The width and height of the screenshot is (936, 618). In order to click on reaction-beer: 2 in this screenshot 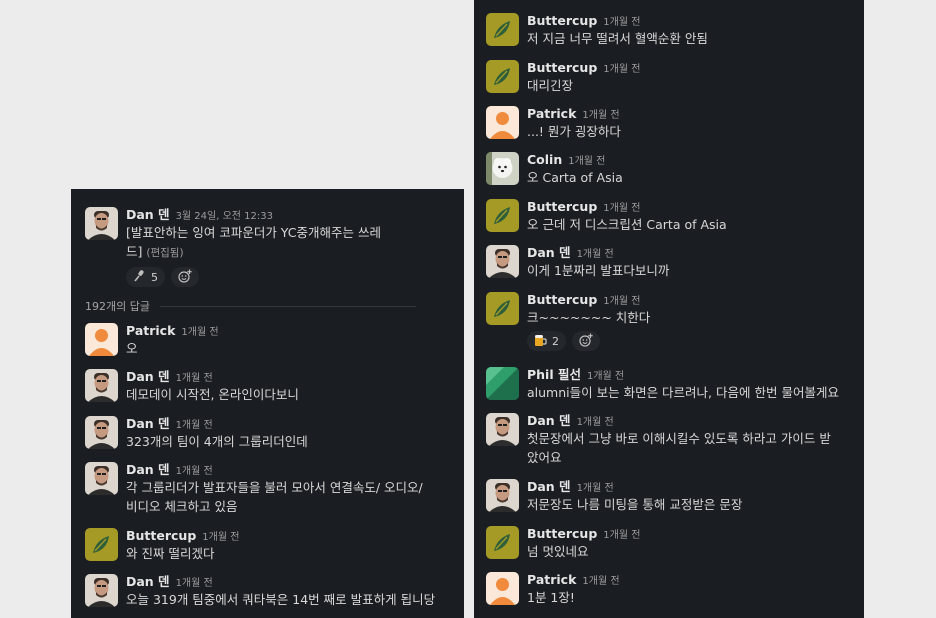, I will do `click(546, 341)`.